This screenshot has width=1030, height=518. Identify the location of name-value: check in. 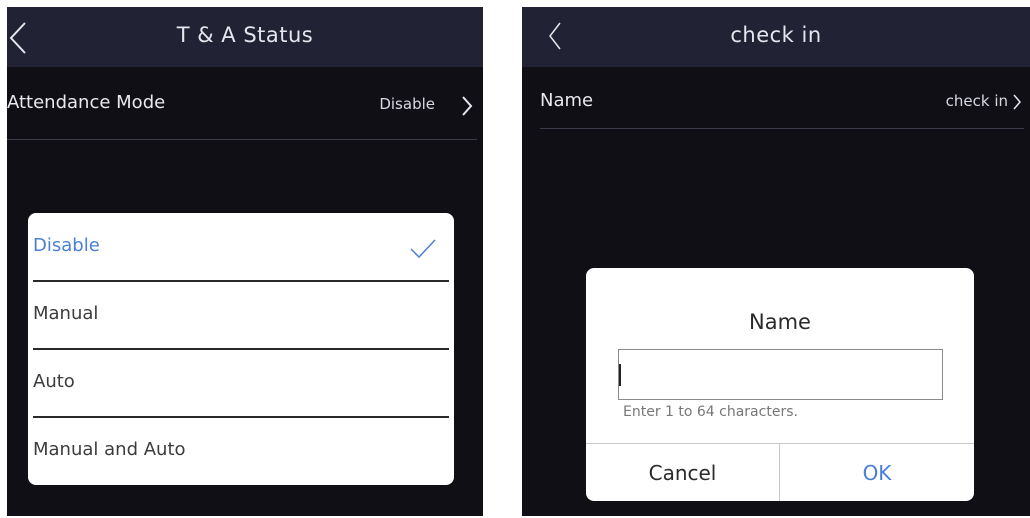
(976, 101).